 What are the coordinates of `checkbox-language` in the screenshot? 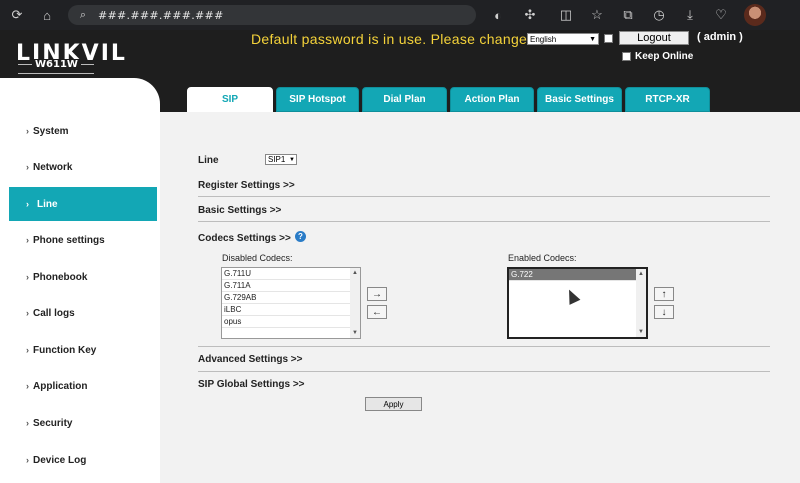 It's located at (608, 38).